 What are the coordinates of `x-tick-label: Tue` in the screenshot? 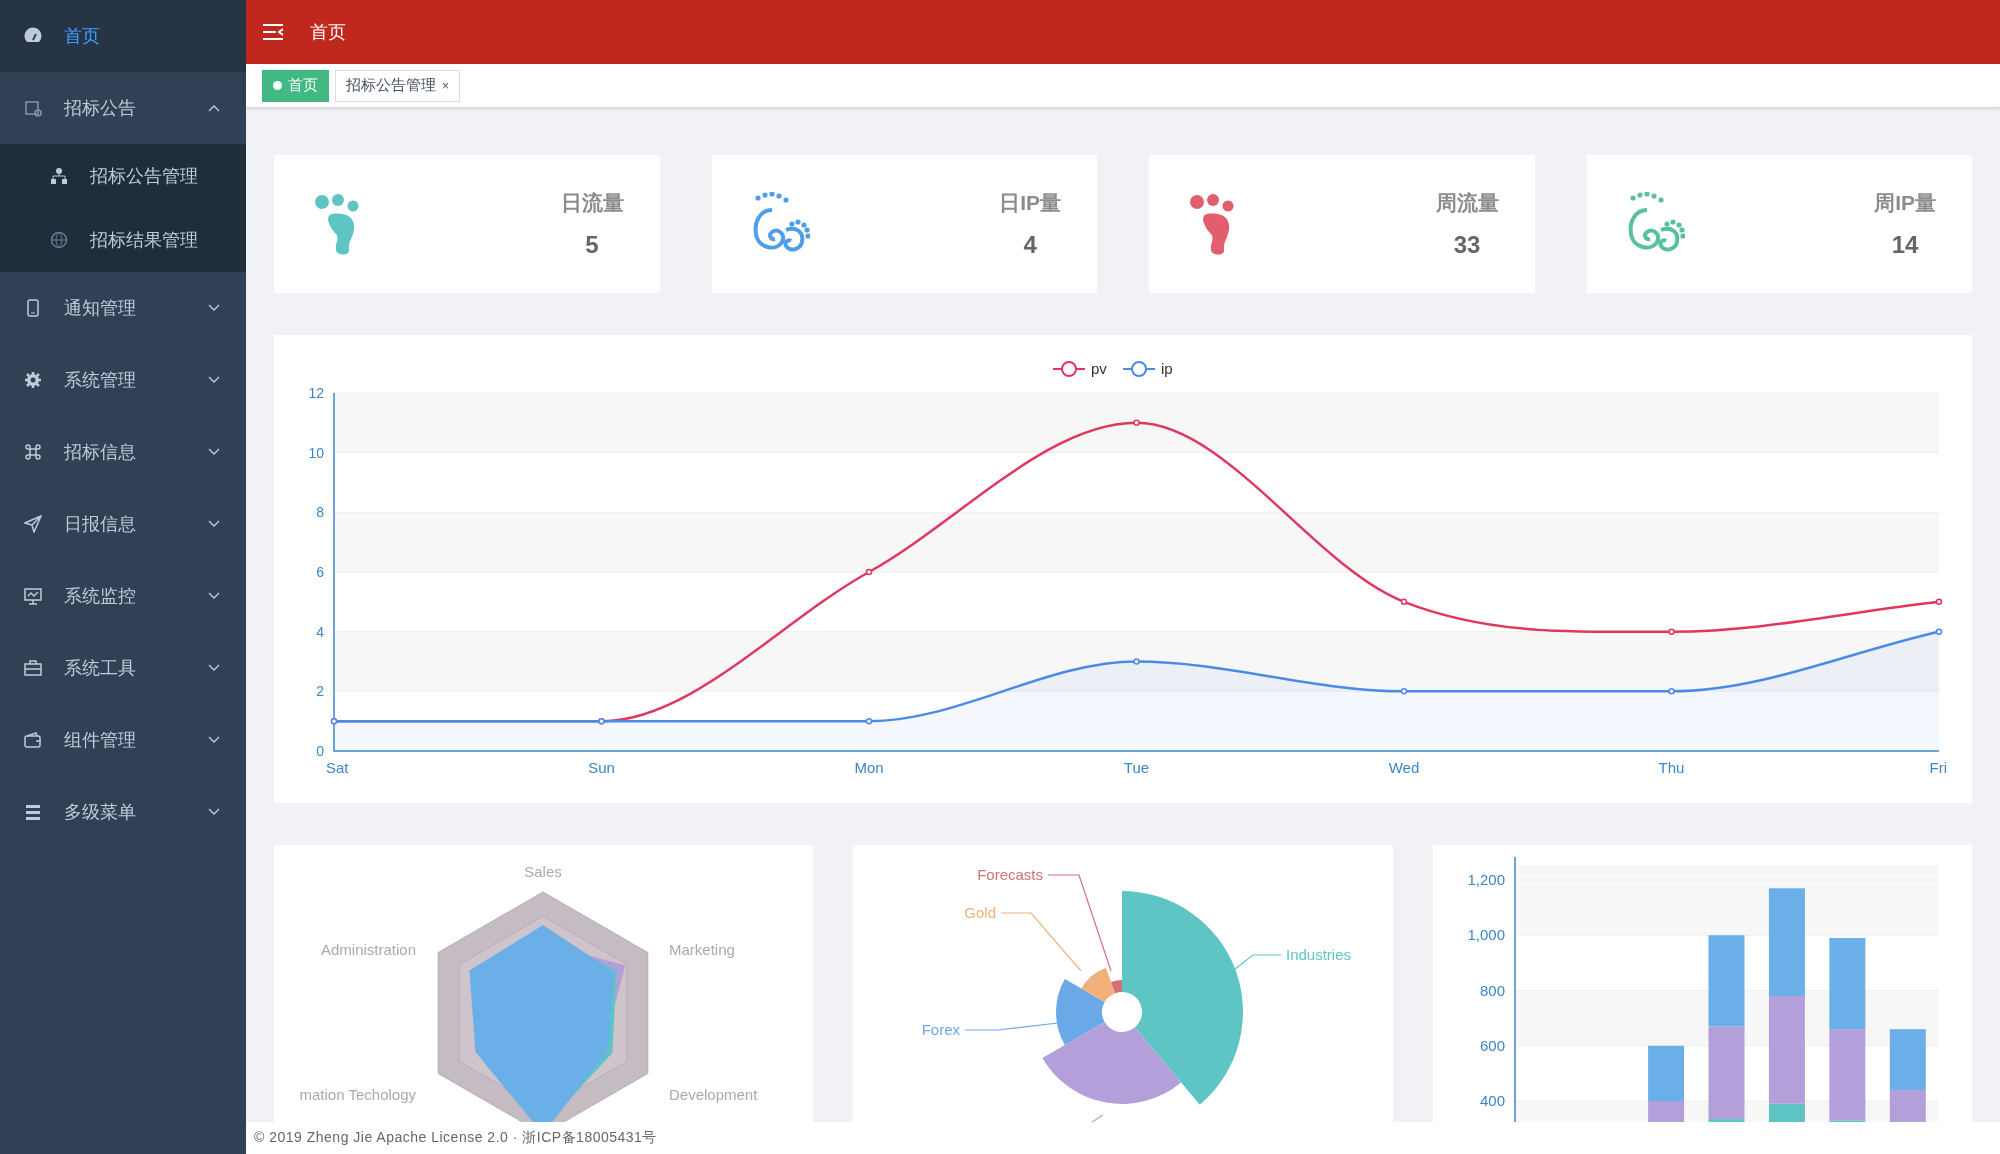 It's located at (1136, 767).